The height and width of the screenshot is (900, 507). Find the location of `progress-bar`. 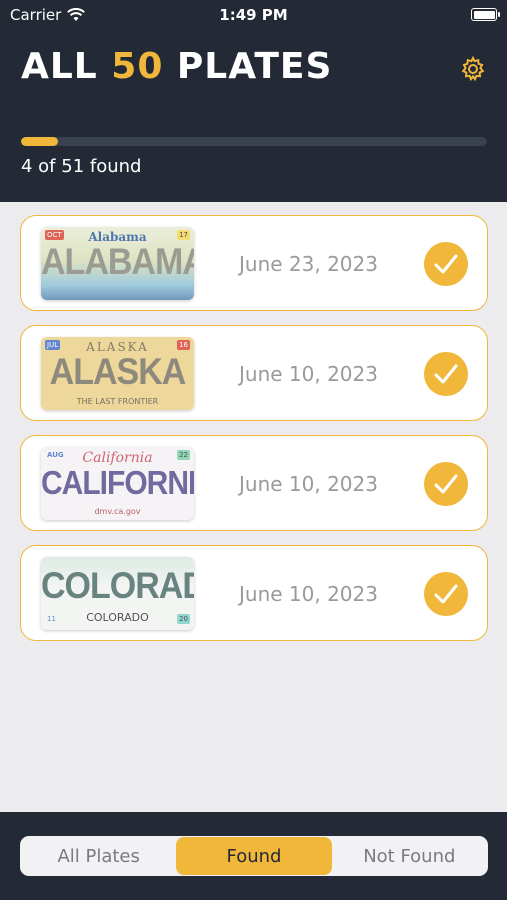

progress-bar is located at coordinates (254, 141).